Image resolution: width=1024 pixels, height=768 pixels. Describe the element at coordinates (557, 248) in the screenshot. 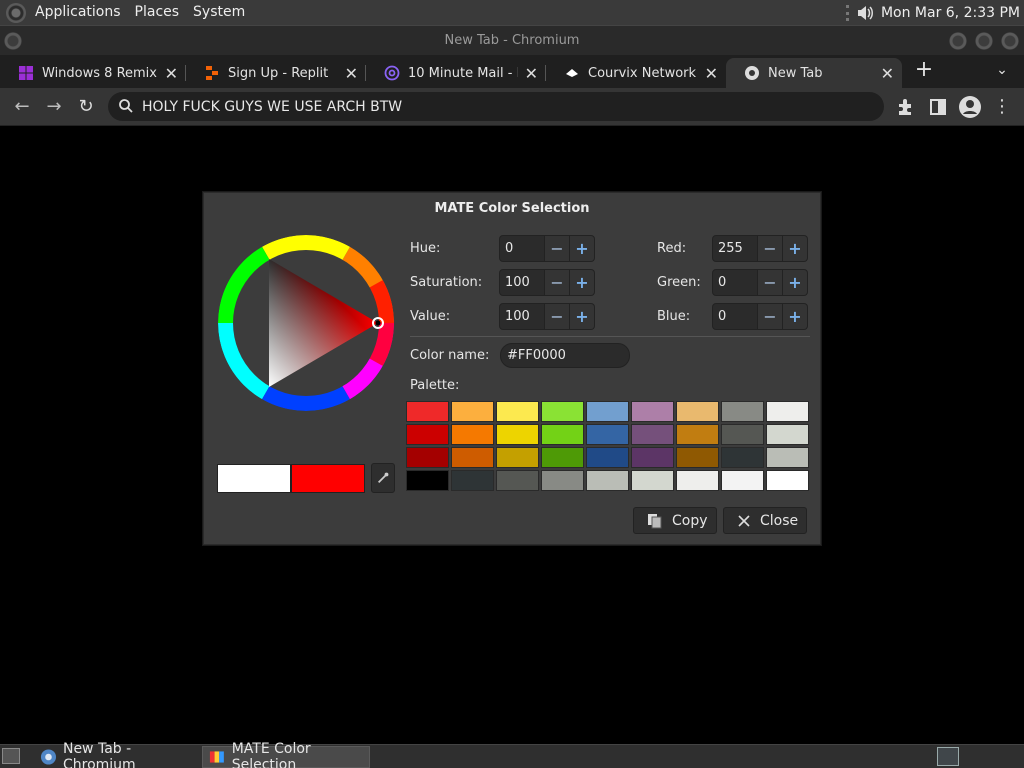

I see `hue-decrement-button: −` at that location.